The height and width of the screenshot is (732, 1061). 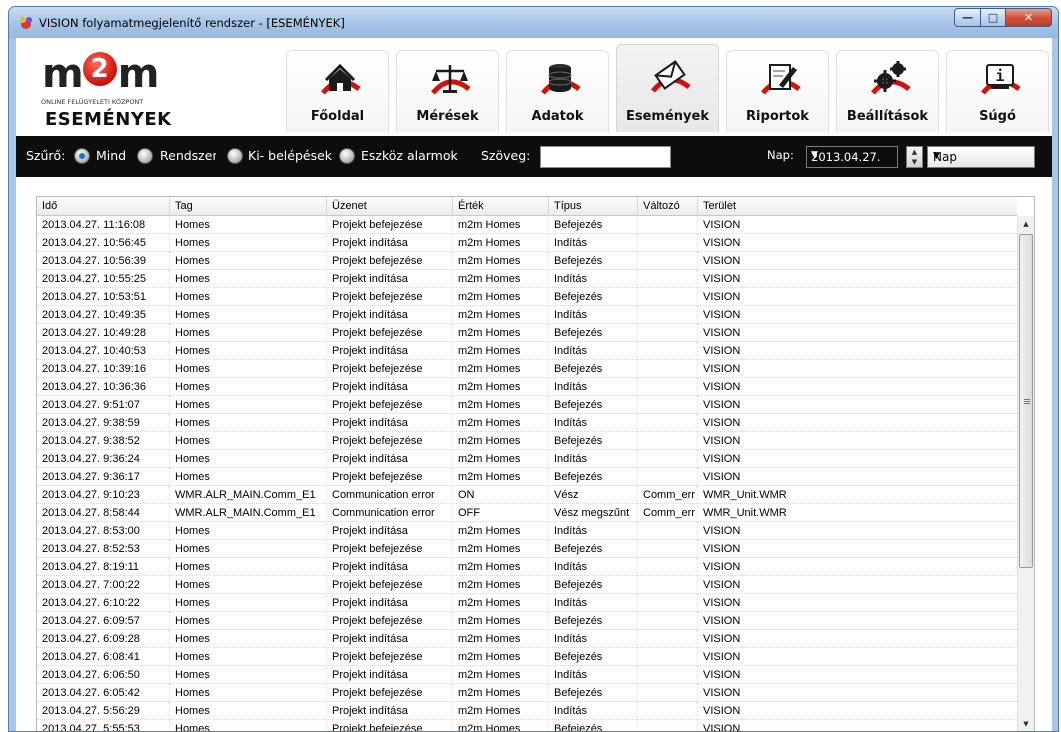 I want to click on period-select: Nap ▼, so click(x=981, y=157).